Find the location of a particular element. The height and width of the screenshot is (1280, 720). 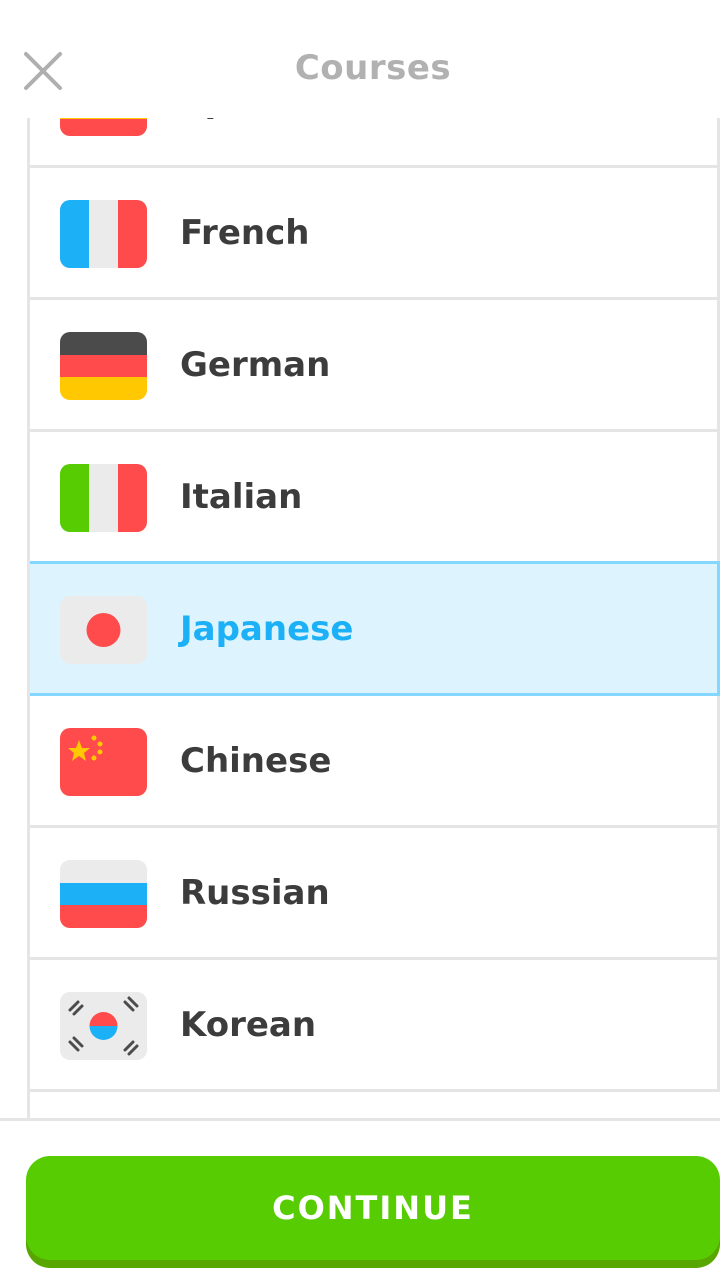

russia-flag-icon is located at coordinates (103, 894).